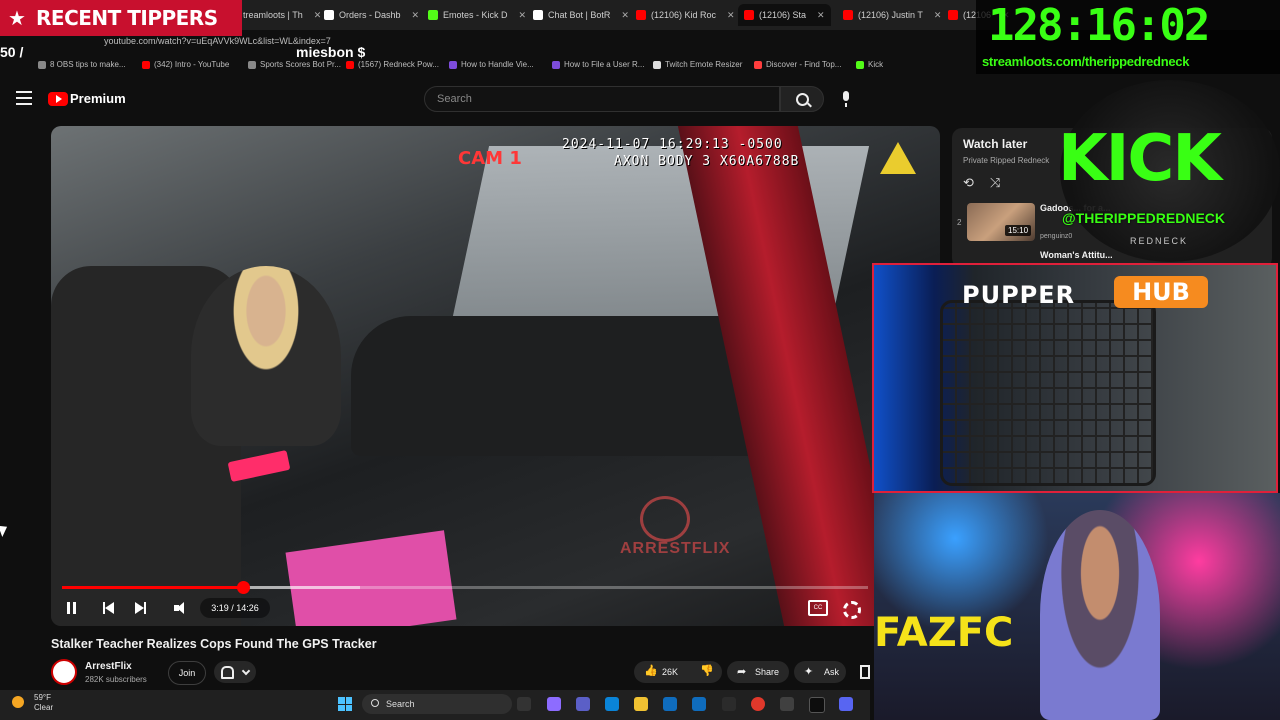 The width and height of the screenshot is (1280, 720). What do you see at coordinates (685, 15) in the screenshot?
I see `browser-tab: (12106) Kid Roc ✕` at bounding box center [685, 15].